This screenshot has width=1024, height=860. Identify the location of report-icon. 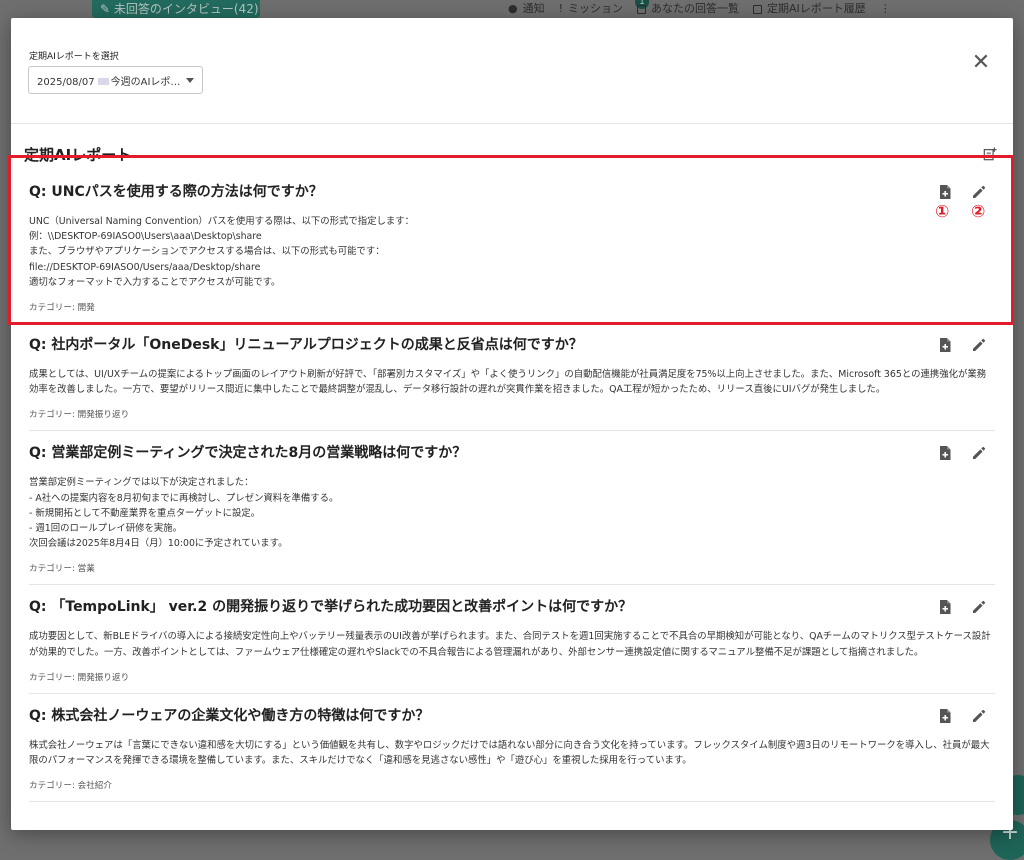
(758, 9).